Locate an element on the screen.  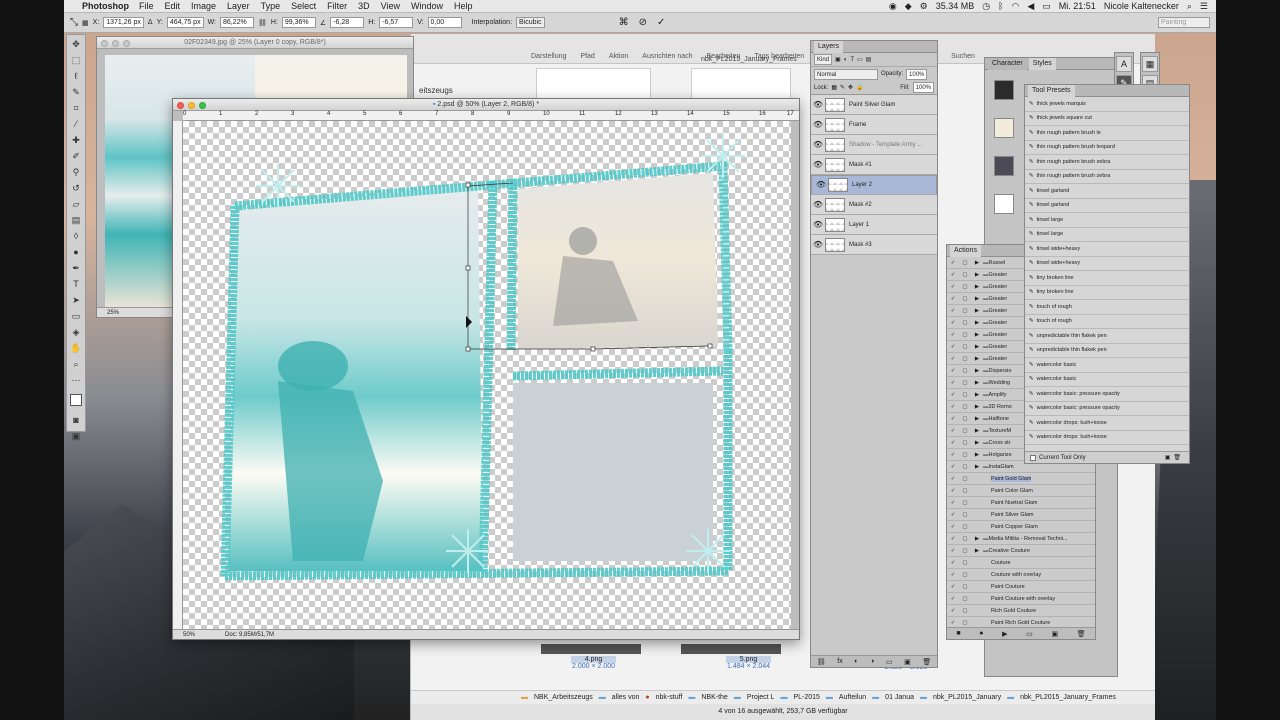
tab-character: Character is located at coordinates (1007, 64).